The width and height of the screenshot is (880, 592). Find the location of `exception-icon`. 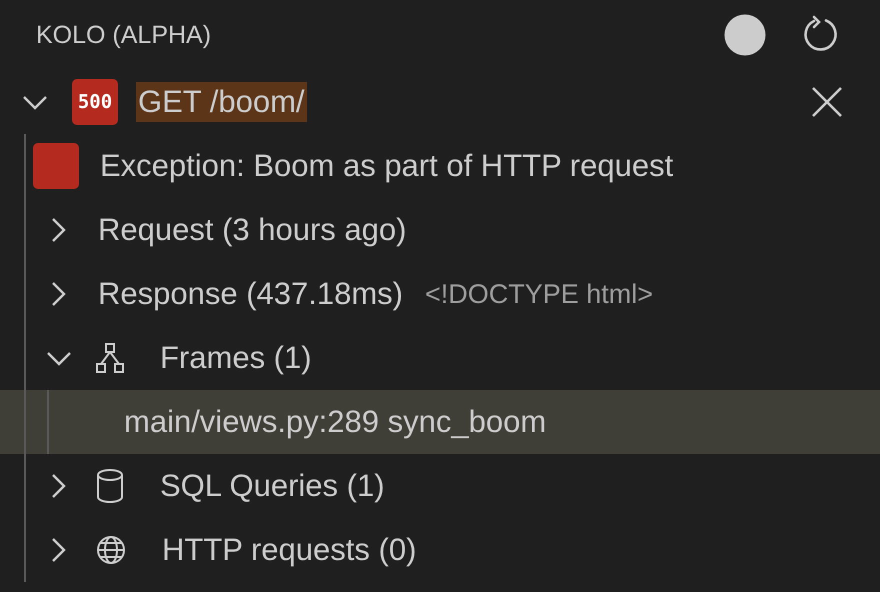

exception-icon is located at coordinates (56, 166).